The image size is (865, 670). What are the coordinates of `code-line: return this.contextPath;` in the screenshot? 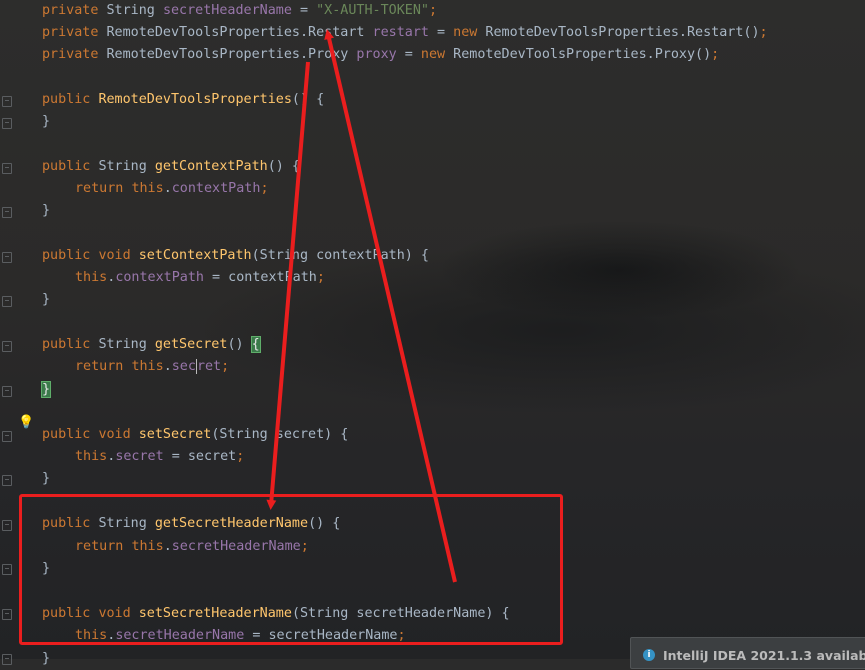 It's located at (155, 189).